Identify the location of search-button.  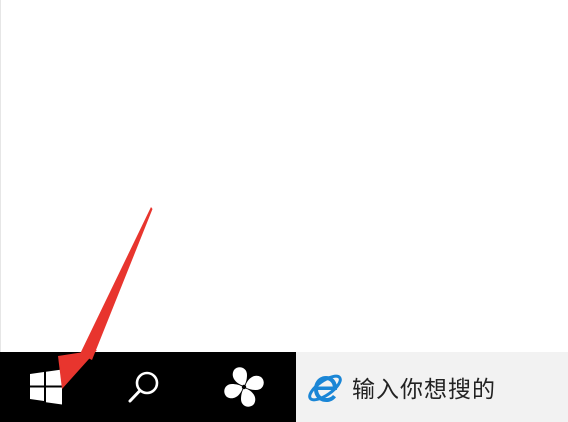
(144, 387).